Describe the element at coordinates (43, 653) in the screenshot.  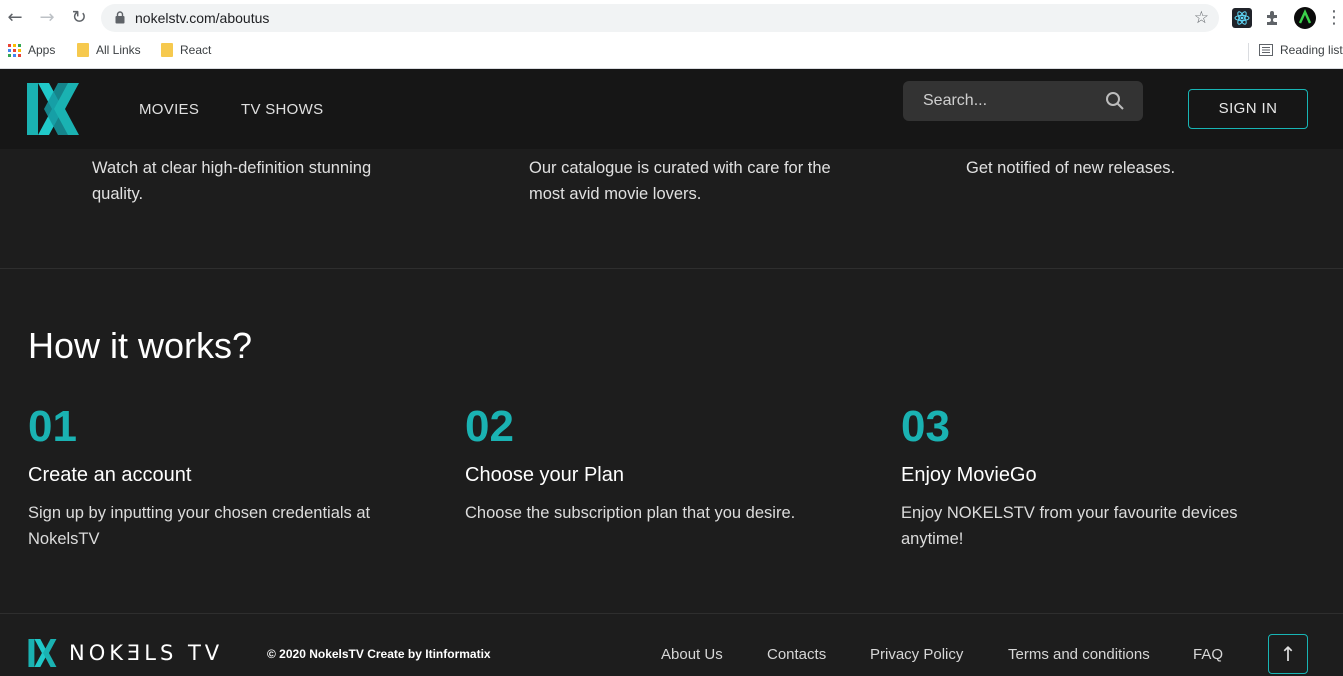
I see `footer-logo-icon` at that location.